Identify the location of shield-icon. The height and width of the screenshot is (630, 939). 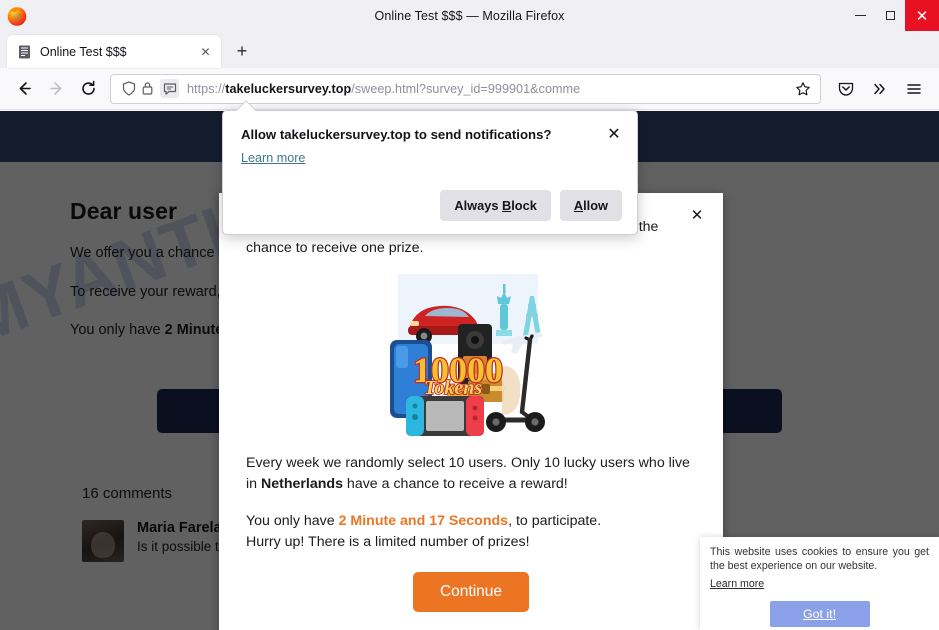
(128, 88).